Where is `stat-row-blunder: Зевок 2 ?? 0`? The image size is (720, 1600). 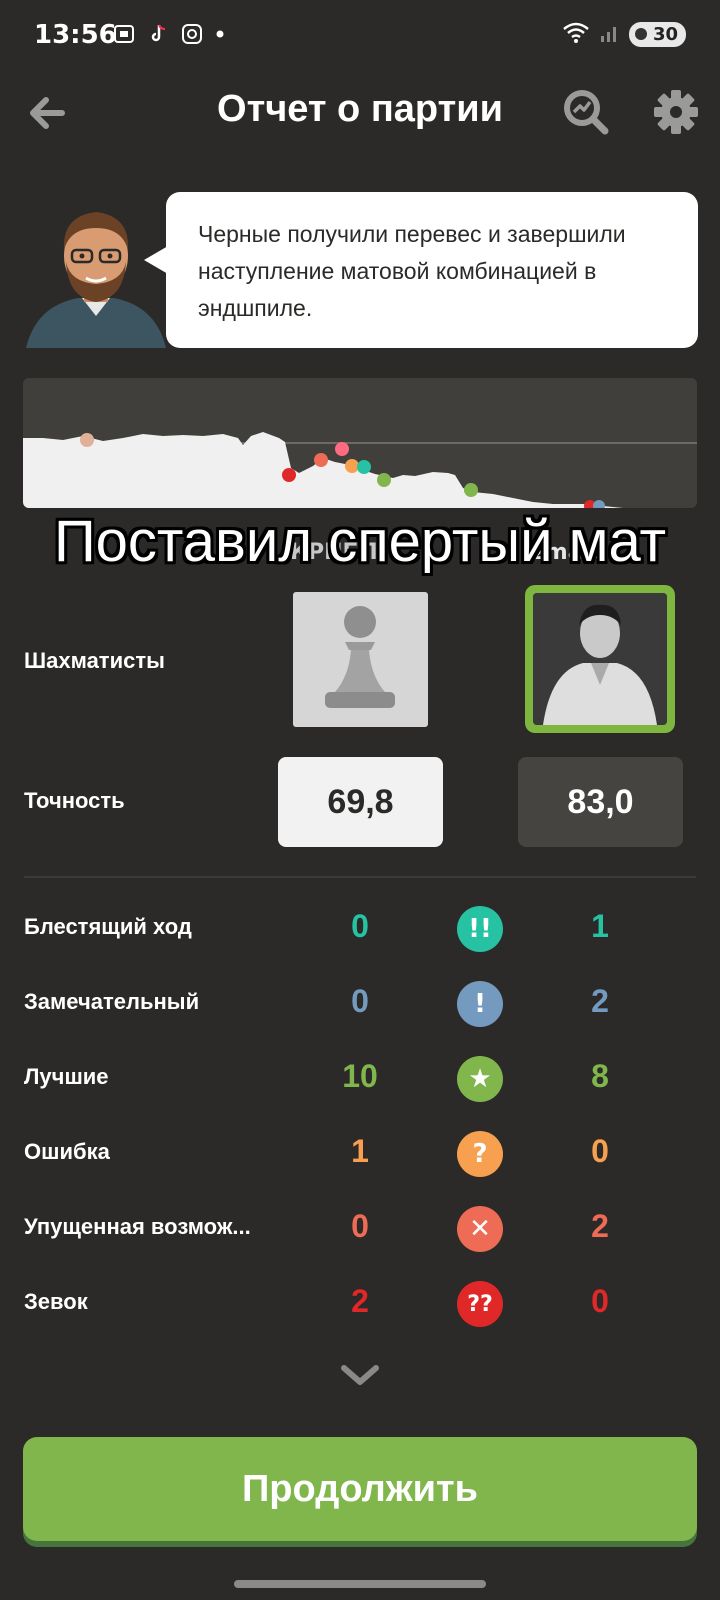 stat-row-blunder: Зевок 2 ?? 0 is located at coordinates (360, 1305).